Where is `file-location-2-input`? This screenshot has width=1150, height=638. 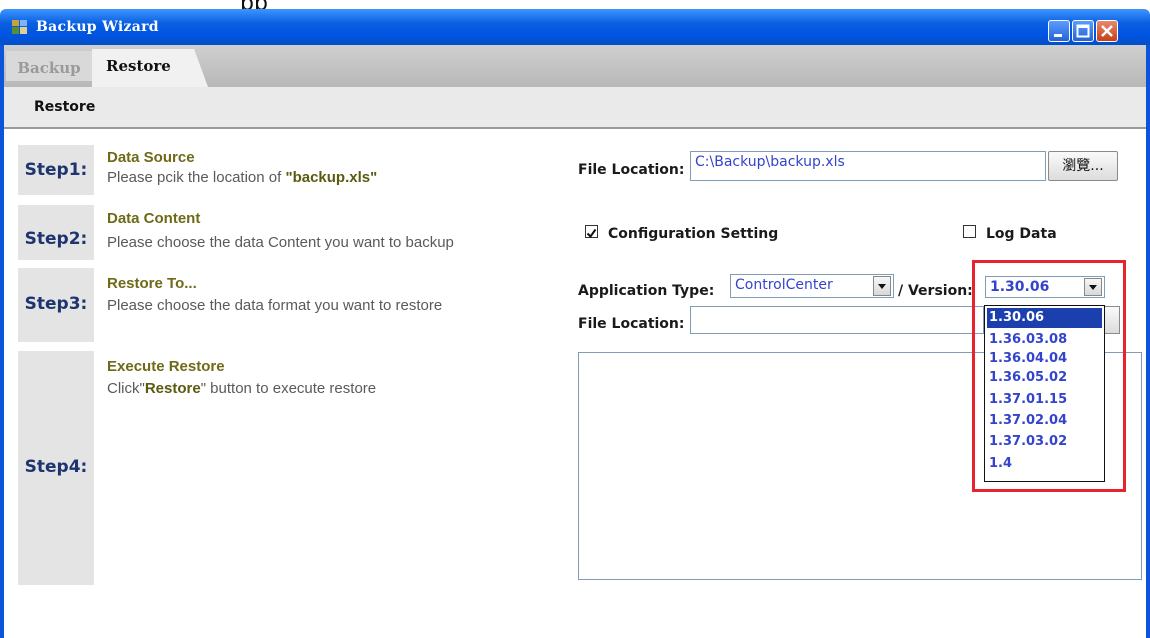 file-location-2-input is located at coordinates (837, 320).